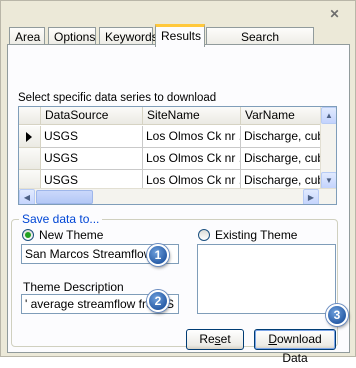 This screenshot has height=368, width=356. What do you see at coordinates (158, 301) in the screenshot?
I see `step-badge-2: 2` at bounding box center [158, 301].